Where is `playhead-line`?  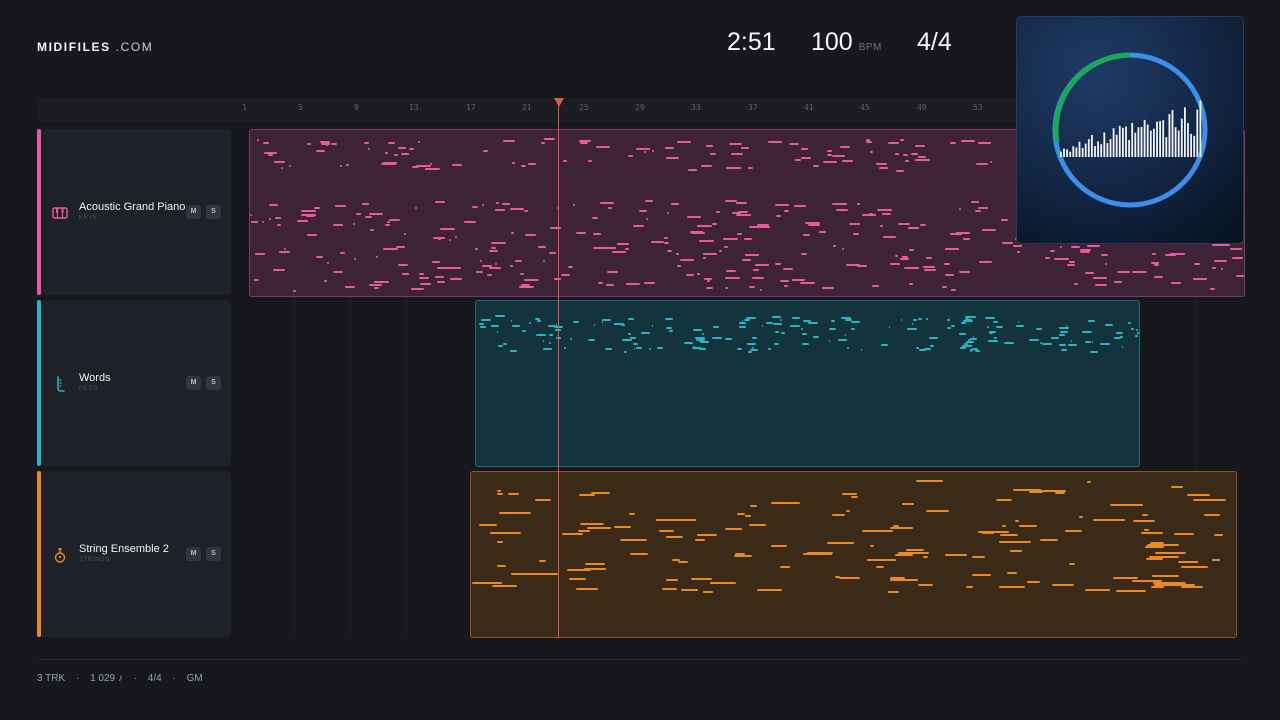 playhead-line is located at coordinates (558, 370).